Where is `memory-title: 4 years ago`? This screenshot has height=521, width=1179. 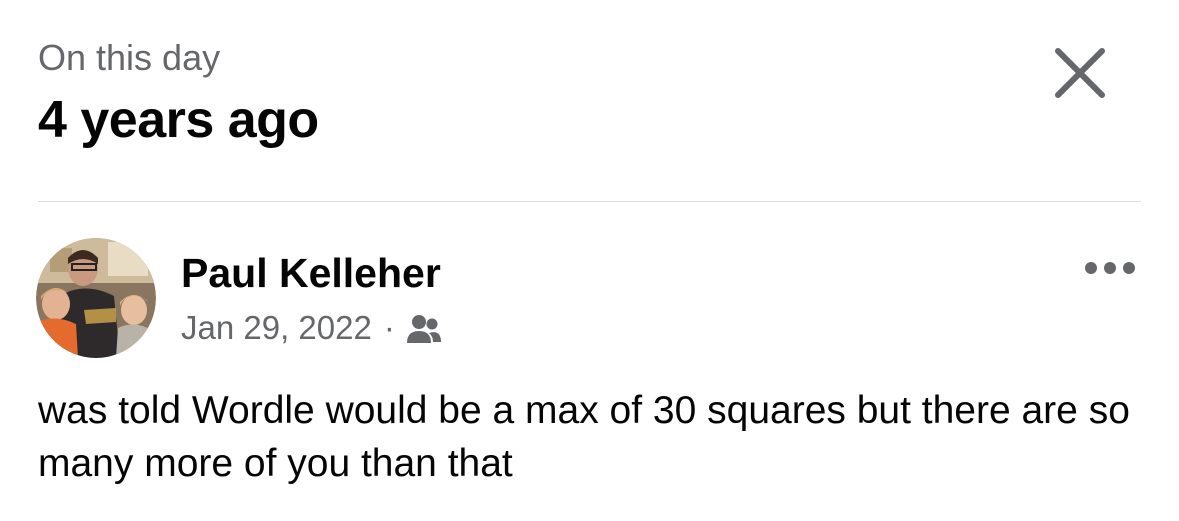
memory-title: 4 years ago is located at coordinates (178, 120).